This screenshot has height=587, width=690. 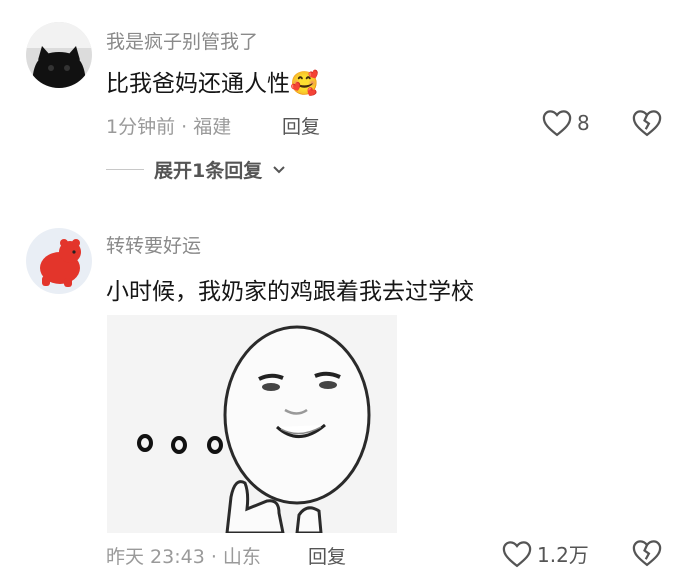 What do you see at coordinates (182, 40) in the screenshot?
I see `username: 我是疯子别管我了` at bounding box center [182, 40].